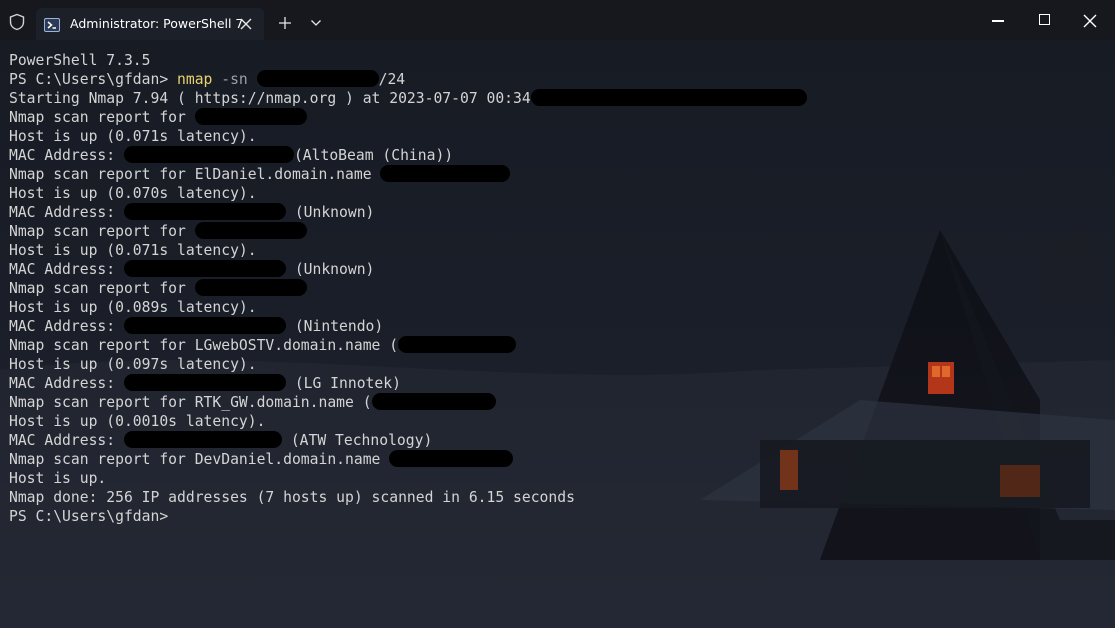 The height and width of the screenshot is (628, 1115). What do you see at coordinates (195, 79) in the screenshot?
I see `command-name: nmap` at bounding box center [195, 79].